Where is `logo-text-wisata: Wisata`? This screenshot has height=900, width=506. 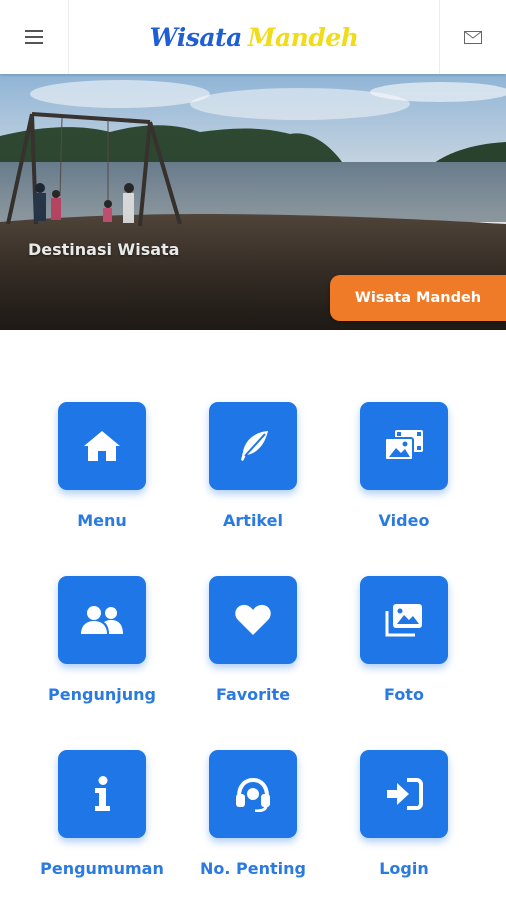 logo-text-wisata: Wisata is located at coordinates (196, 37).